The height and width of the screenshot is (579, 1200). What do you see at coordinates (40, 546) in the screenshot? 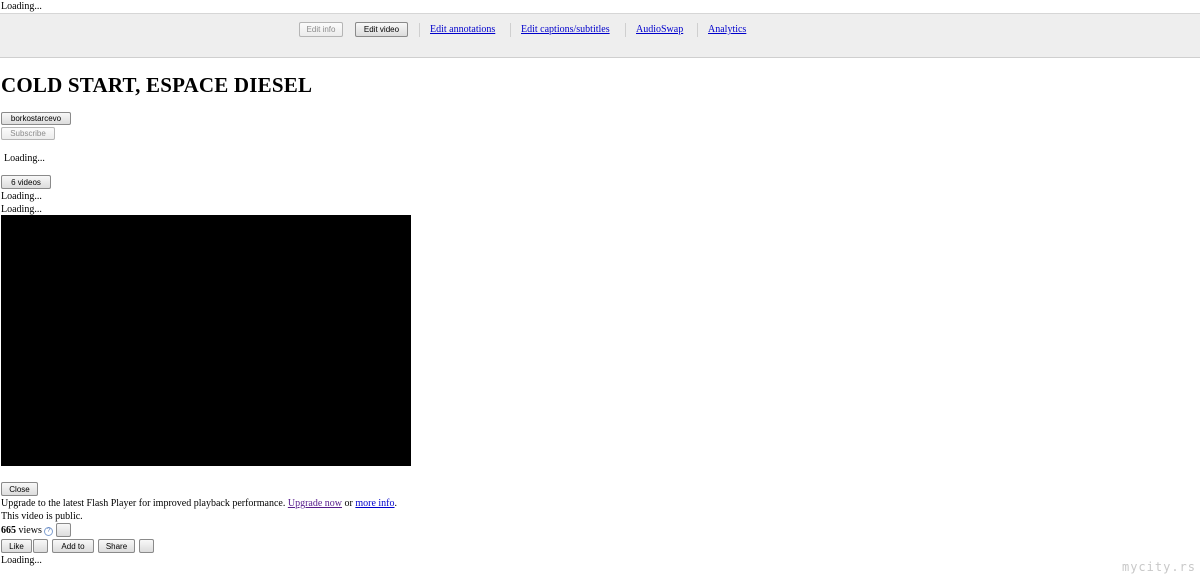
I see `dislike-button` at bounding box center [40, 546].